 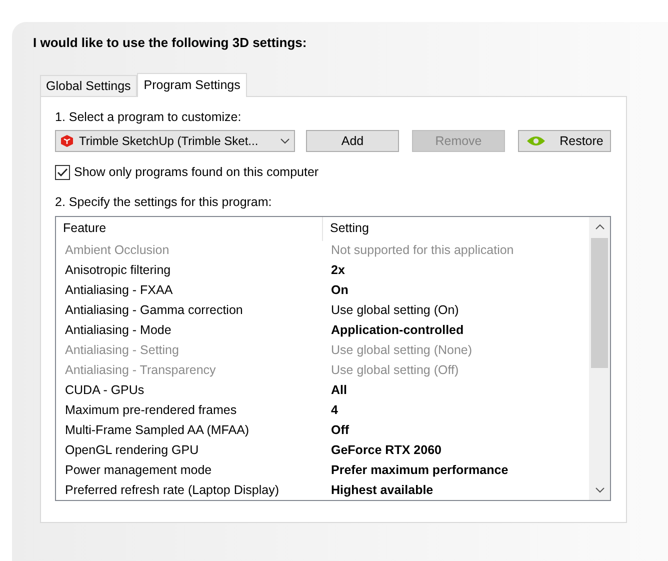 I want to click on setting-cell-text: Prefer maximum performance, so click(x=420, y=471).